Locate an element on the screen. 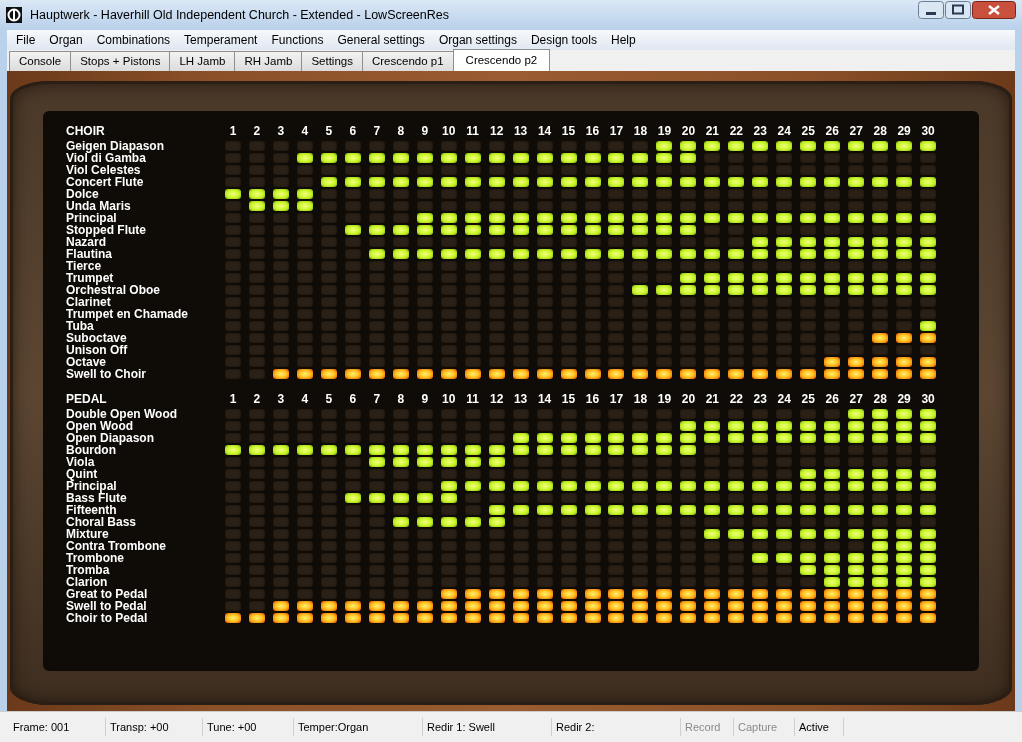 This screenshot has width=1022, height=742. step-number: 12 is located at coordinates (496, 399).